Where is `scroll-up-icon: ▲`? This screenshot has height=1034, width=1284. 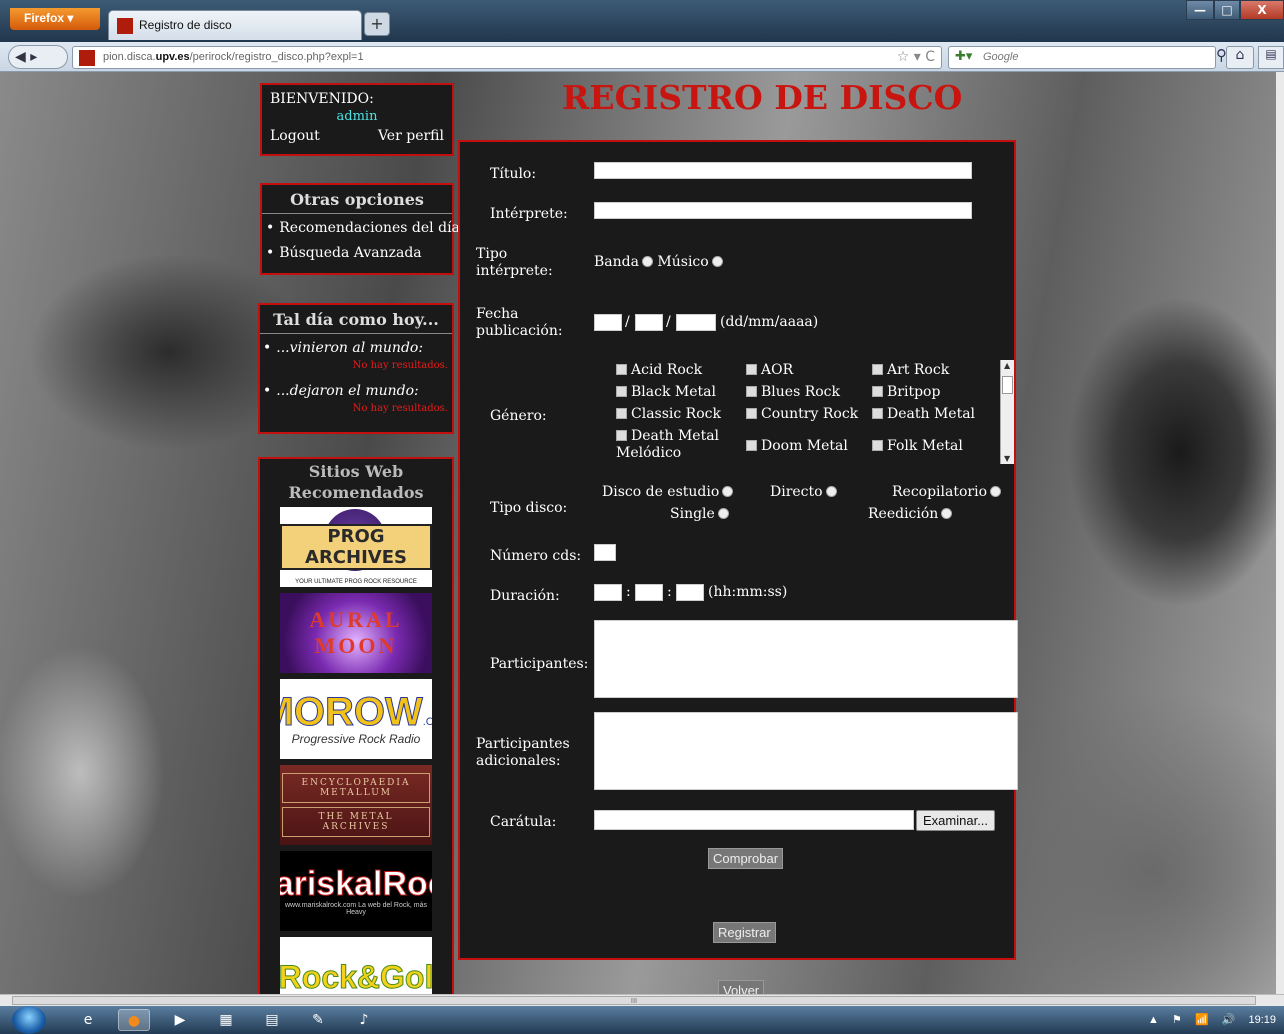 scroll-up-icon: ▲ is located at coordinates (1007, 365).